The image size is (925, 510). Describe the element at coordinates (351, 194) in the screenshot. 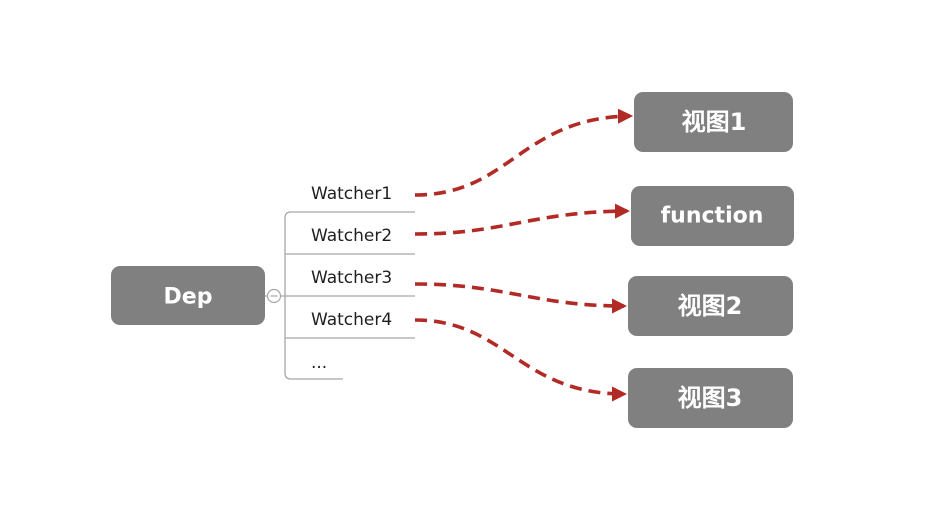

I see `watcher-1-label: Watcher1` at that location.